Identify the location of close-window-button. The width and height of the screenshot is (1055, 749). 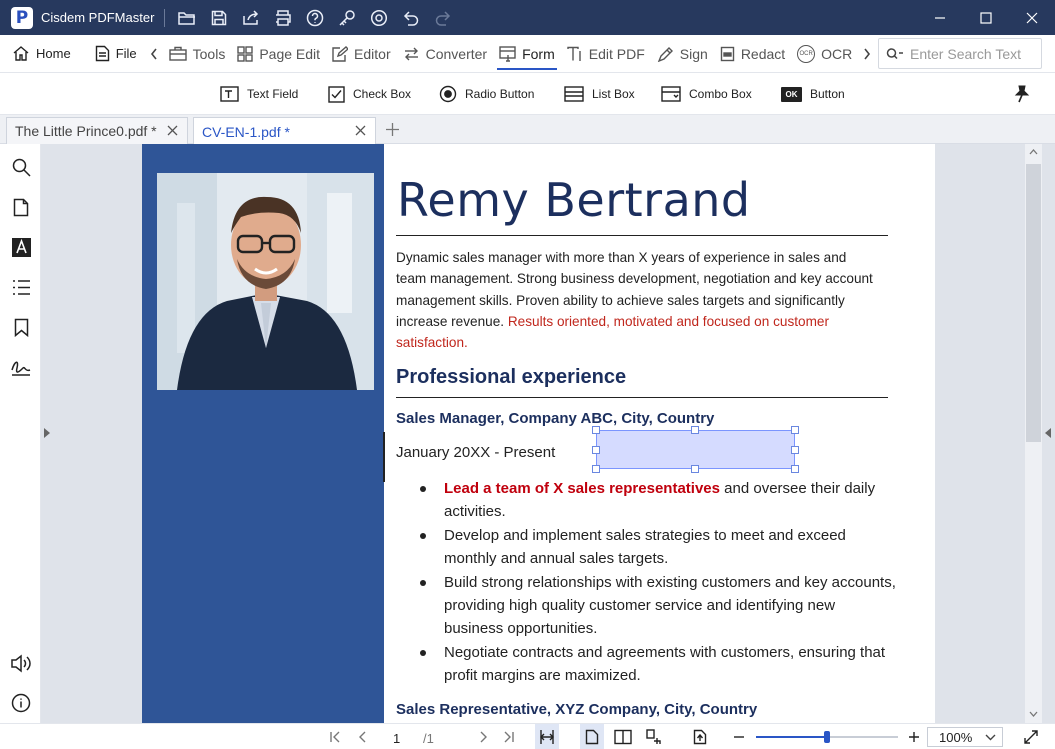
(1032, 17).